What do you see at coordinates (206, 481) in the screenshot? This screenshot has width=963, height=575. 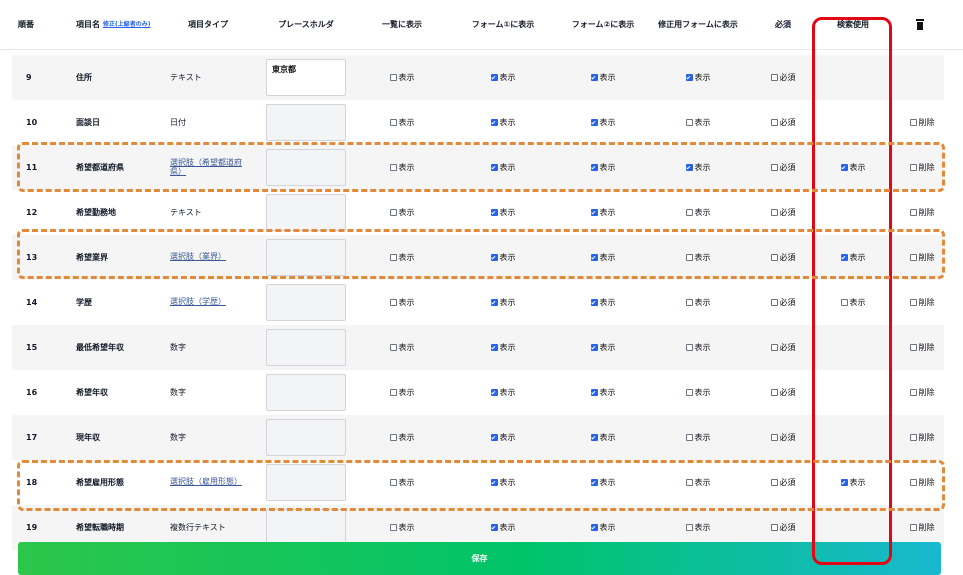 I see `row-type-link: 選択肢（雇用形態）` at bounding box center [206, 481].